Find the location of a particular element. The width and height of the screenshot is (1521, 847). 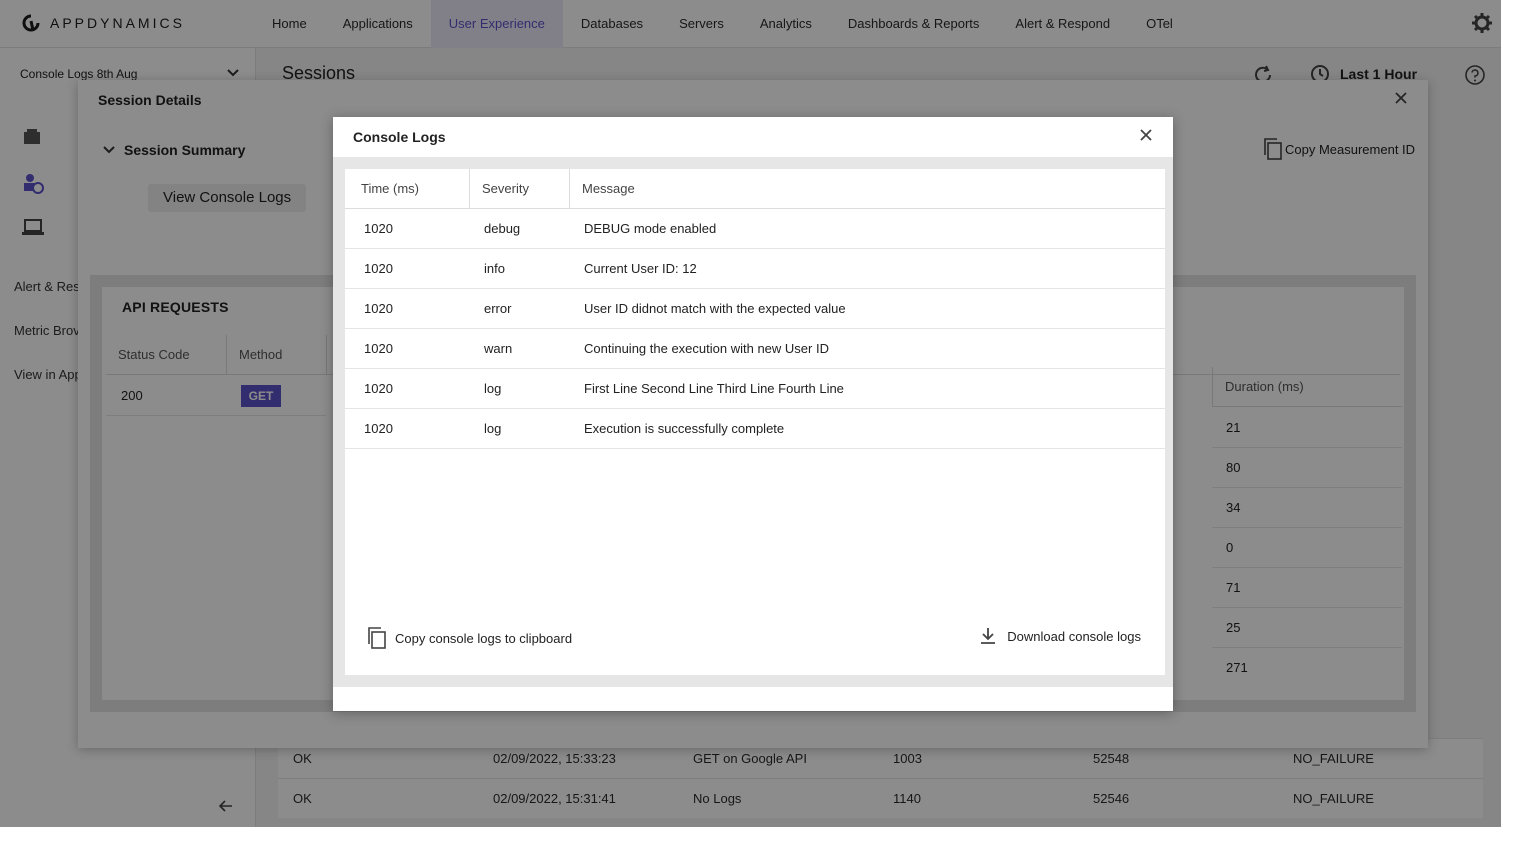

message-cell: Current User ID: 12 is located at coordinates (640, 268).